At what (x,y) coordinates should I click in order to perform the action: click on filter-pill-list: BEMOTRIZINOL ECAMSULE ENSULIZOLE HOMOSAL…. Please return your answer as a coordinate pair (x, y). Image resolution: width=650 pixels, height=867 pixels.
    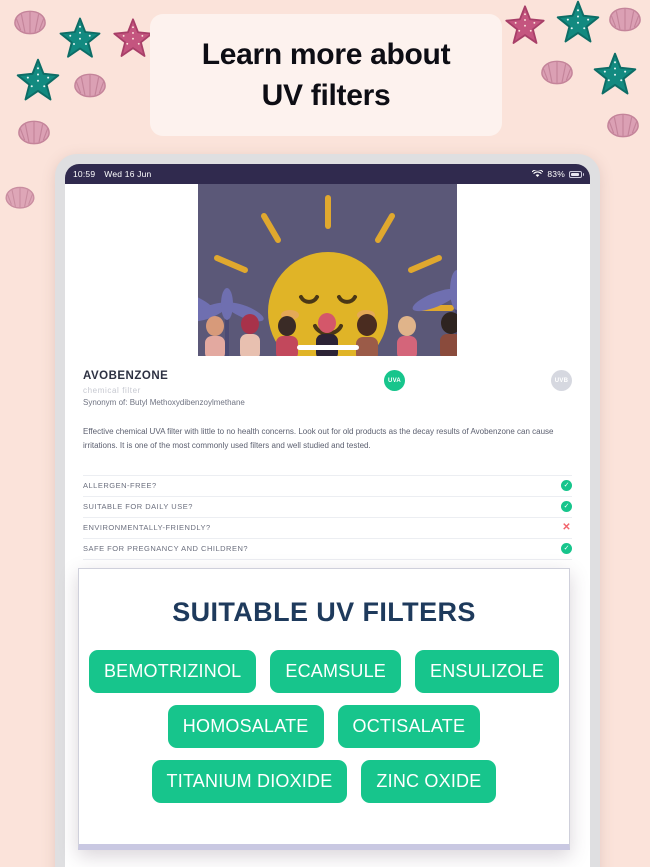
    Looking at the image, I should click on (324, 726).